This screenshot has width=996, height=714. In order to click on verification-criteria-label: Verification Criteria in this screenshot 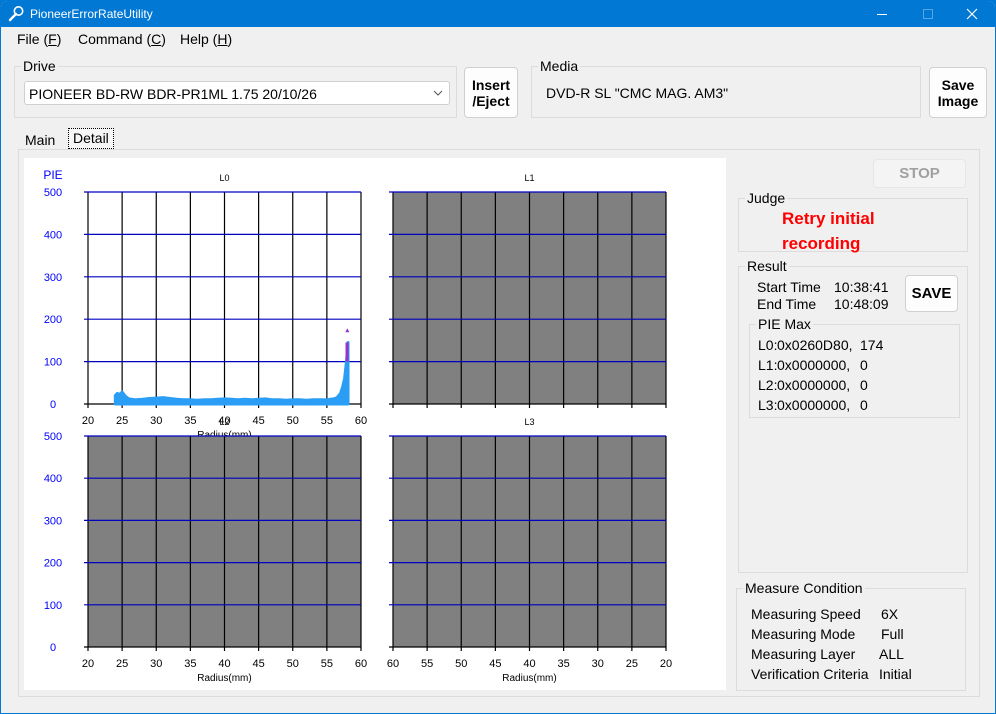, I will do `click(810, 674)`.